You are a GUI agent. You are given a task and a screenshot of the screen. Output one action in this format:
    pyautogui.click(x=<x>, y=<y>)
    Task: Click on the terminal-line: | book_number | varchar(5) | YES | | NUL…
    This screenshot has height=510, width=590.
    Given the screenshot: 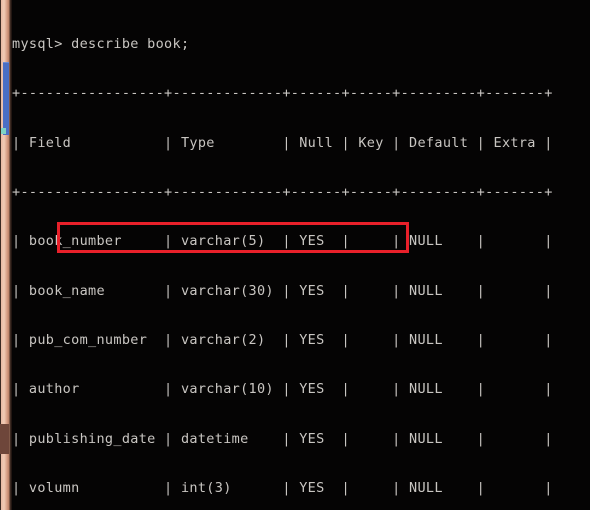 What is the action you would take?
    pyautogui.click(x=282, y=241)
    